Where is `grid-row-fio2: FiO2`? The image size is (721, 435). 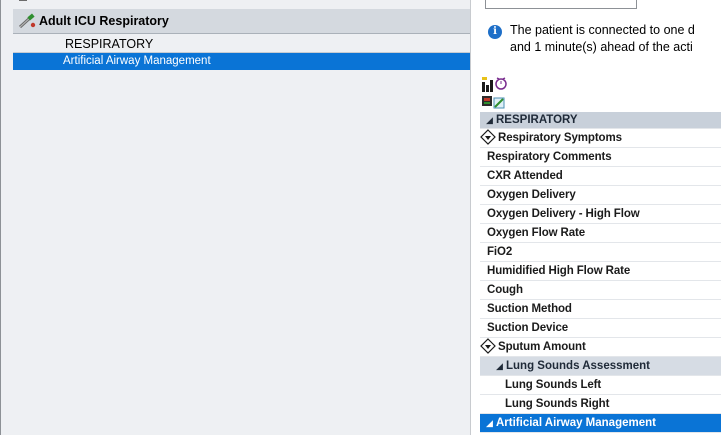 grid-row-fio2: FiO2 is located at coordinates (600, 252).